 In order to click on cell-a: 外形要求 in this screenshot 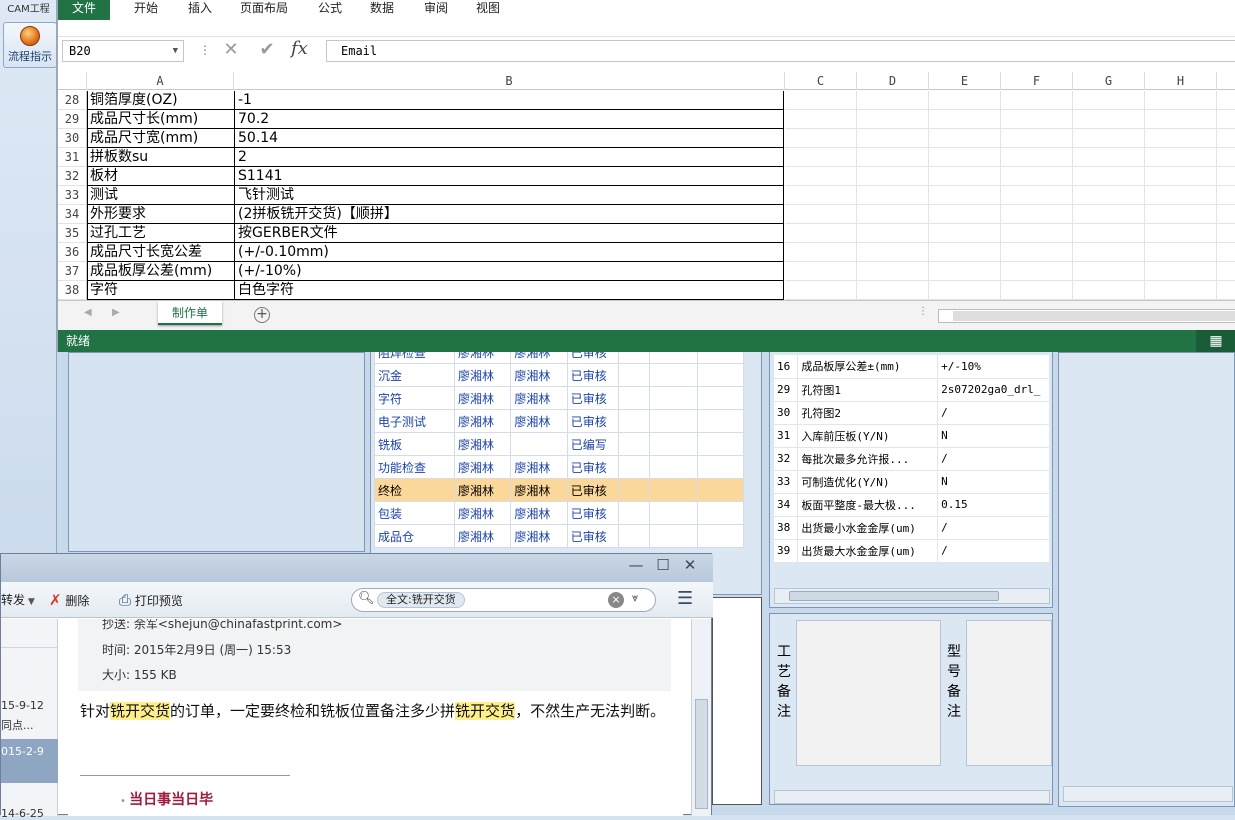, I will do `click(161, 214)`.